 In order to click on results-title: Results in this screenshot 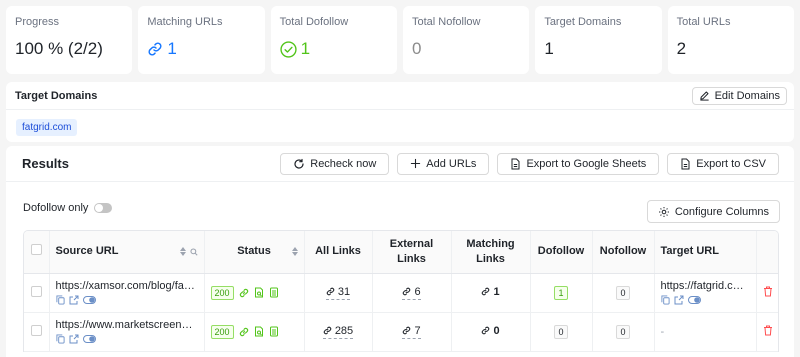, I will do `click(45, 163)`.